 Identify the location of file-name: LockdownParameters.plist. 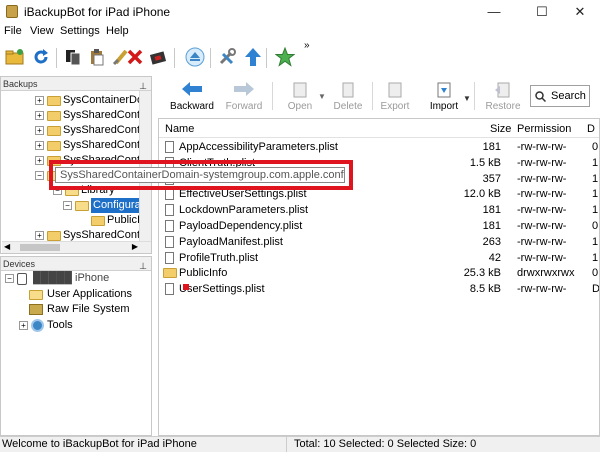
(244, 210).